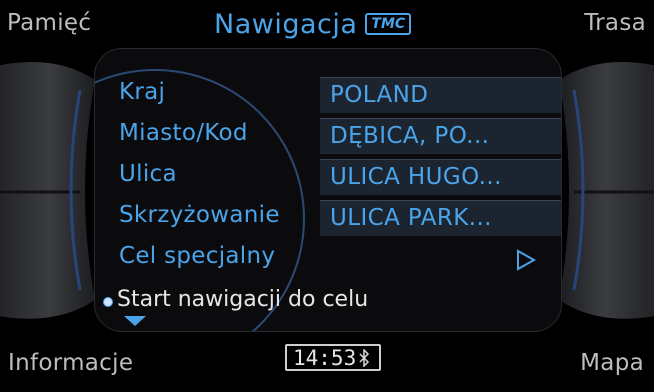  I want to click on map-softkey: Mapa, so click(612, 363).